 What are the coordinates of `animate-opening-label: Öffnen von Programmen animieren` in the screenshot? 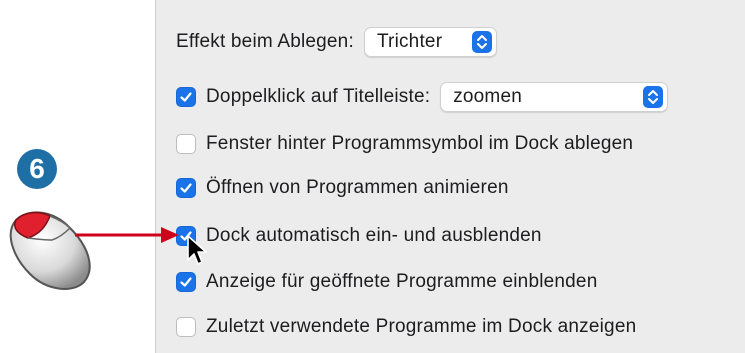 It's located at (357, 187).